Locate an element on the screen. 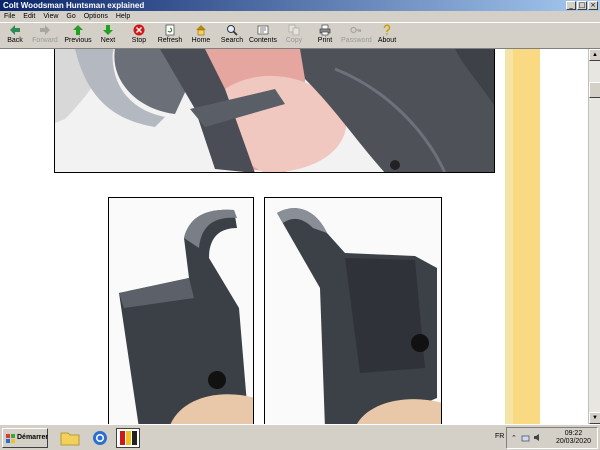 The height and width of the screenshot is (450, 600). copy-icon is located at coordinates (294, 30).